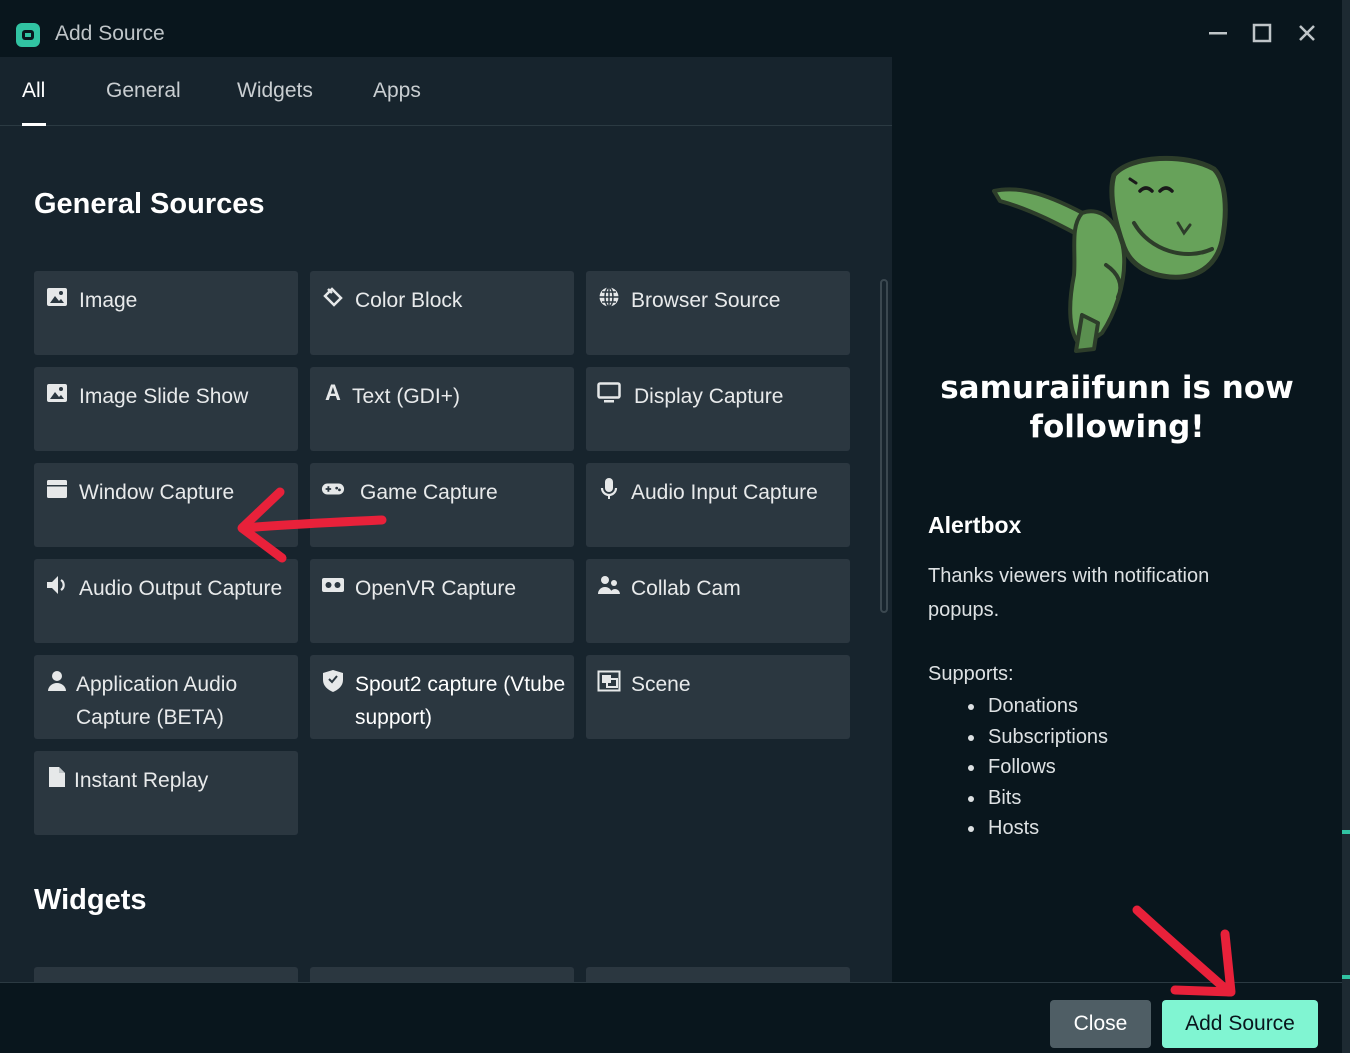 This screenshot has height=1053, width=1350. What do you see at coordinates (436, 588) in the screenshot?
I see `source-label: OpenVR Capture` at bounding box center [436, 588].